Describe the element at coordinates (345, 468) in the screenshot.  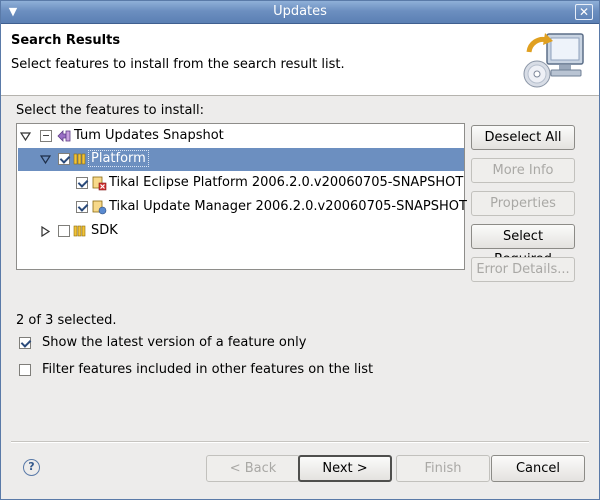
I see `next-button: Next >` at that location.